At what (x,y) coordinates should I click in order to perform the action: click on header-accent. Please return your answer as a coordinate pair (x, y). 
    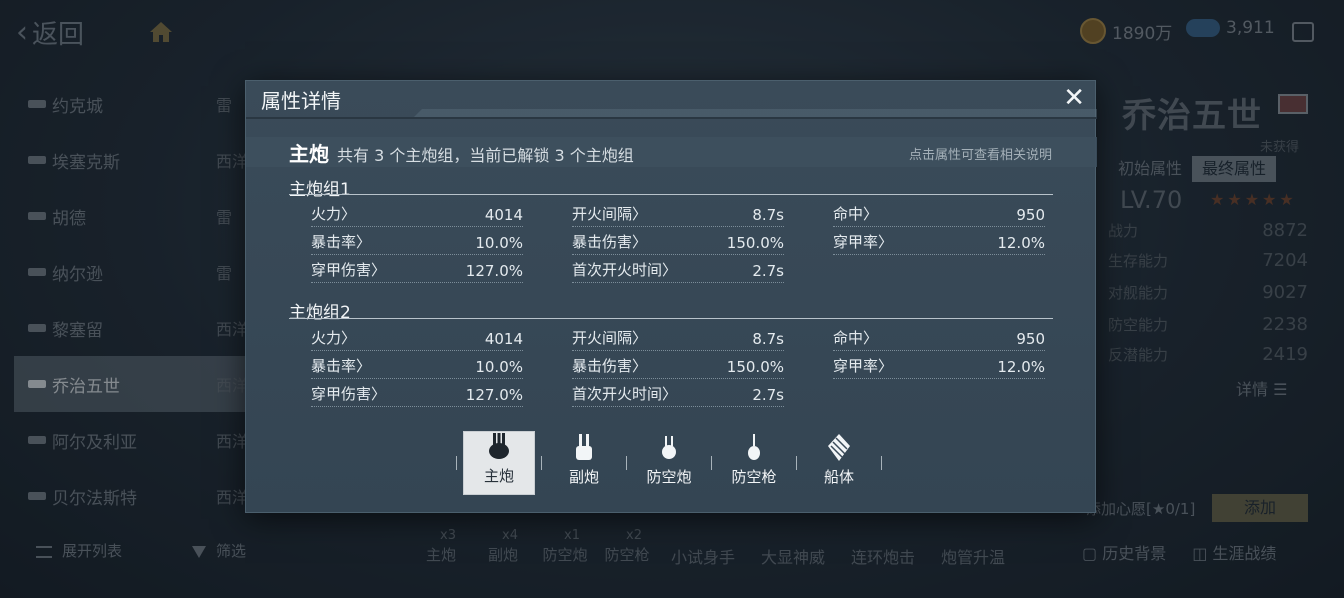
    Looking at the image, I should click on (755, 113).